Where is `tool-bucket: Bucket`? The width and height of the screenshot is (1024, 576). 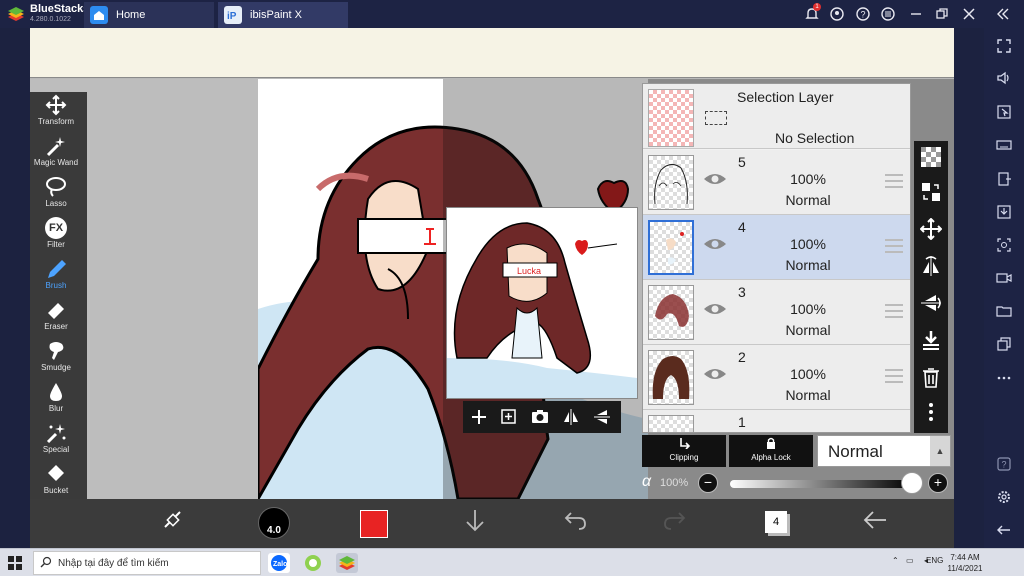 tool-bucket: Bucket is located at coordinates (56, 481).